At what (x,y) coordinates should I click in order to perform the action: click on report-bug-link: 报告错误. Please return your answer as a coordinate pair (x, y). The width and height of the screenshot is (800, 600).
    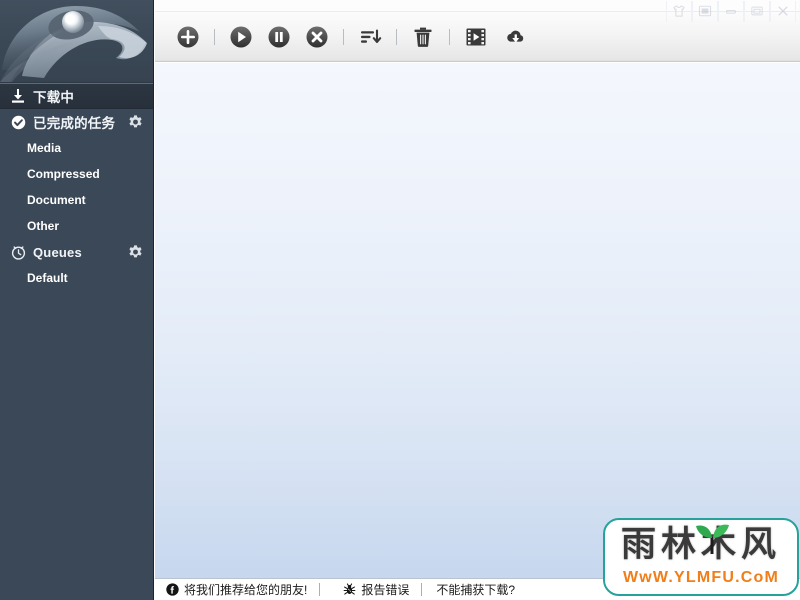
    Looking at the image, I should click on (370, 589).